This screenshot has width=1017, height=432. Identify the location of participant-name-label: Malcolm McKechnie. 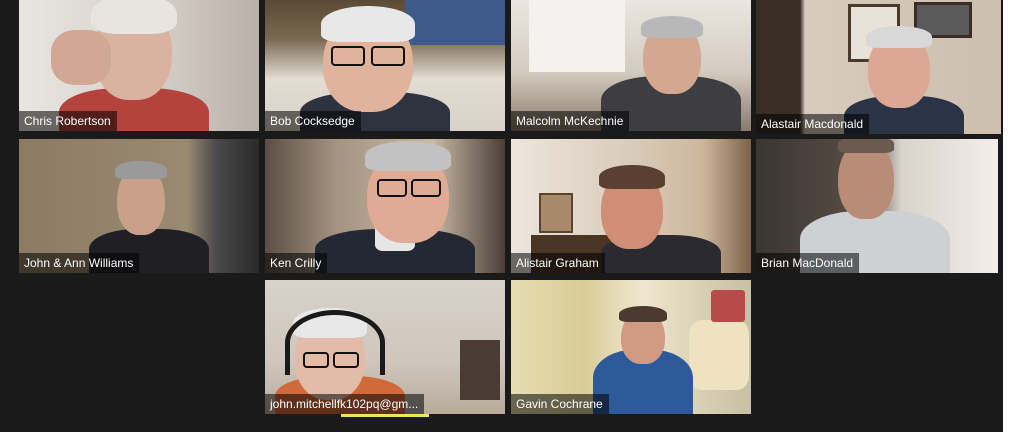
(570, 121).